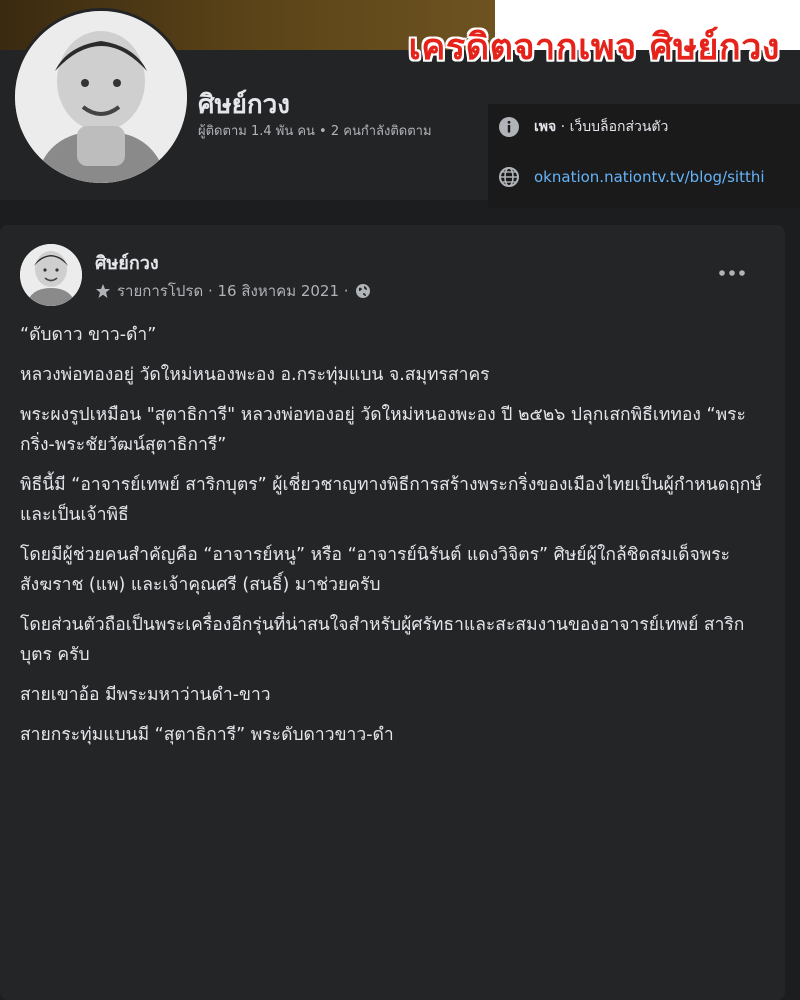 The height and width of the screenshot is (1000, 800). What do you see at coordinates (612, 127) in the screenshot?
I see `page-subcategory: · เว็บบล็อกส่วนตัว` at bounding box center [612, 127].